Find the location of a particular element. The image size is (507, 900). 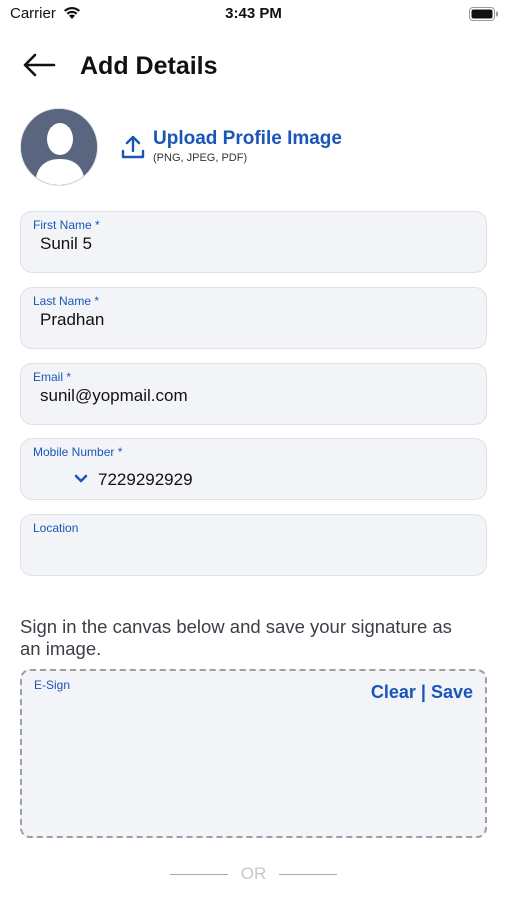

email-field: Email * is located at coordinates (253, 394).